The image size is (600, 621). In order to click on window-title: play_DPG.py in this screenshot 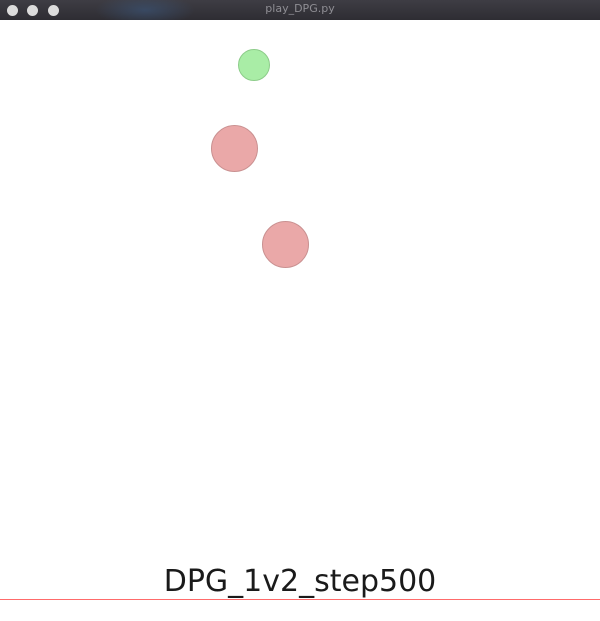, I will do `click(300, 8)`.